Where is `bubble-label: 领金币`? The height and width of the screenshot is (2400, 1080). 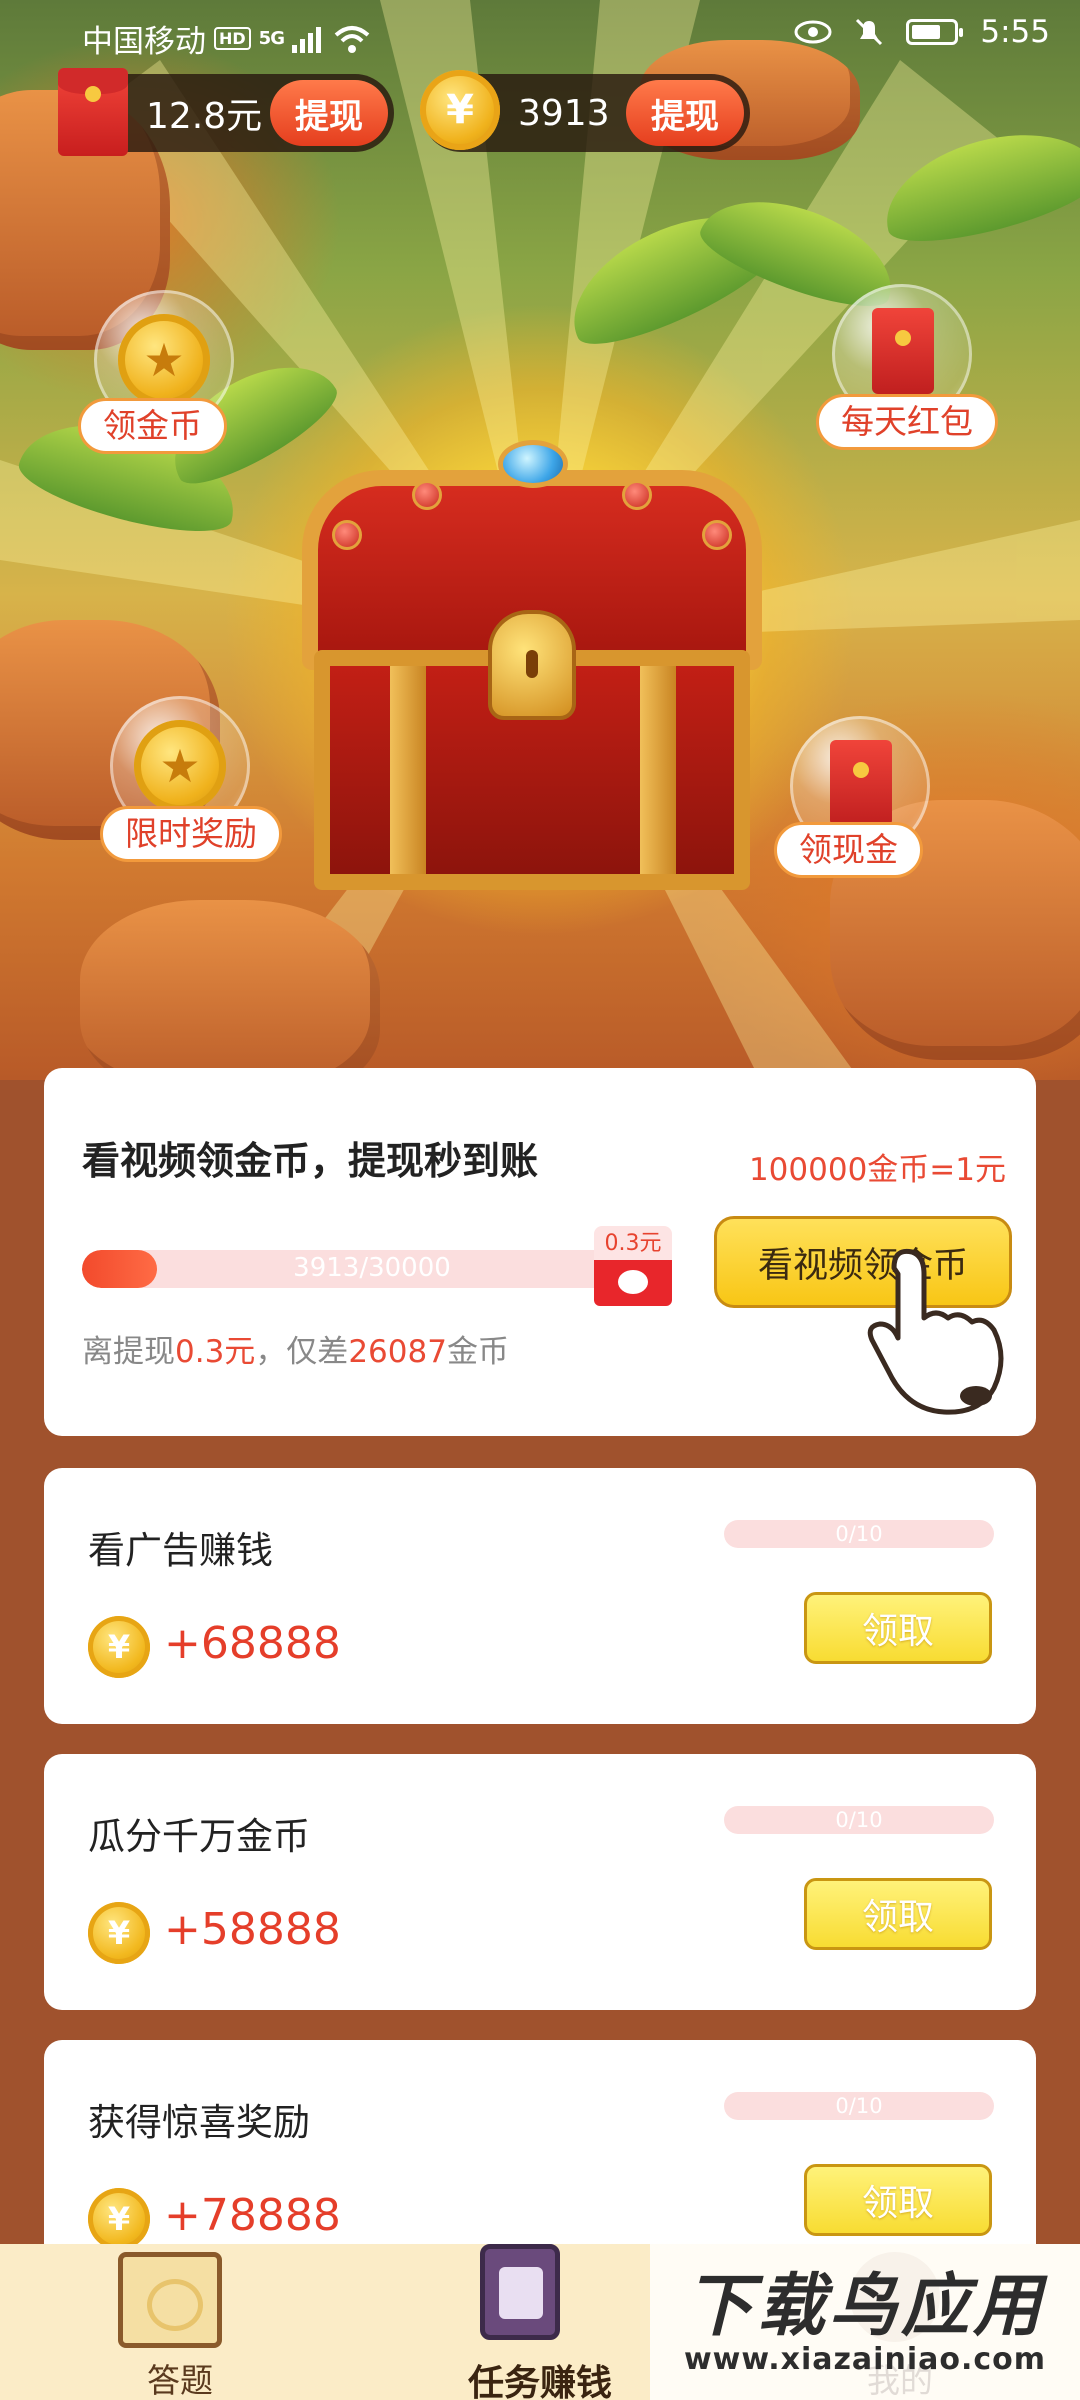 bubble-label: 领金币 is located at coordinates (152, 426).